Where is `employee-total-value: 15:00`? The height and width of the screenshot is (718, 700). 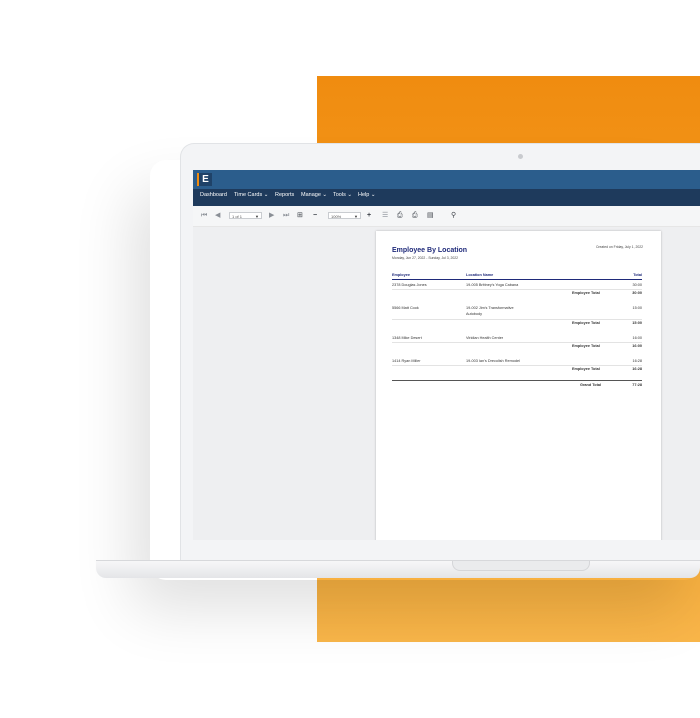
employee-total-value: 15:00 is located at coordinates (637, 323).